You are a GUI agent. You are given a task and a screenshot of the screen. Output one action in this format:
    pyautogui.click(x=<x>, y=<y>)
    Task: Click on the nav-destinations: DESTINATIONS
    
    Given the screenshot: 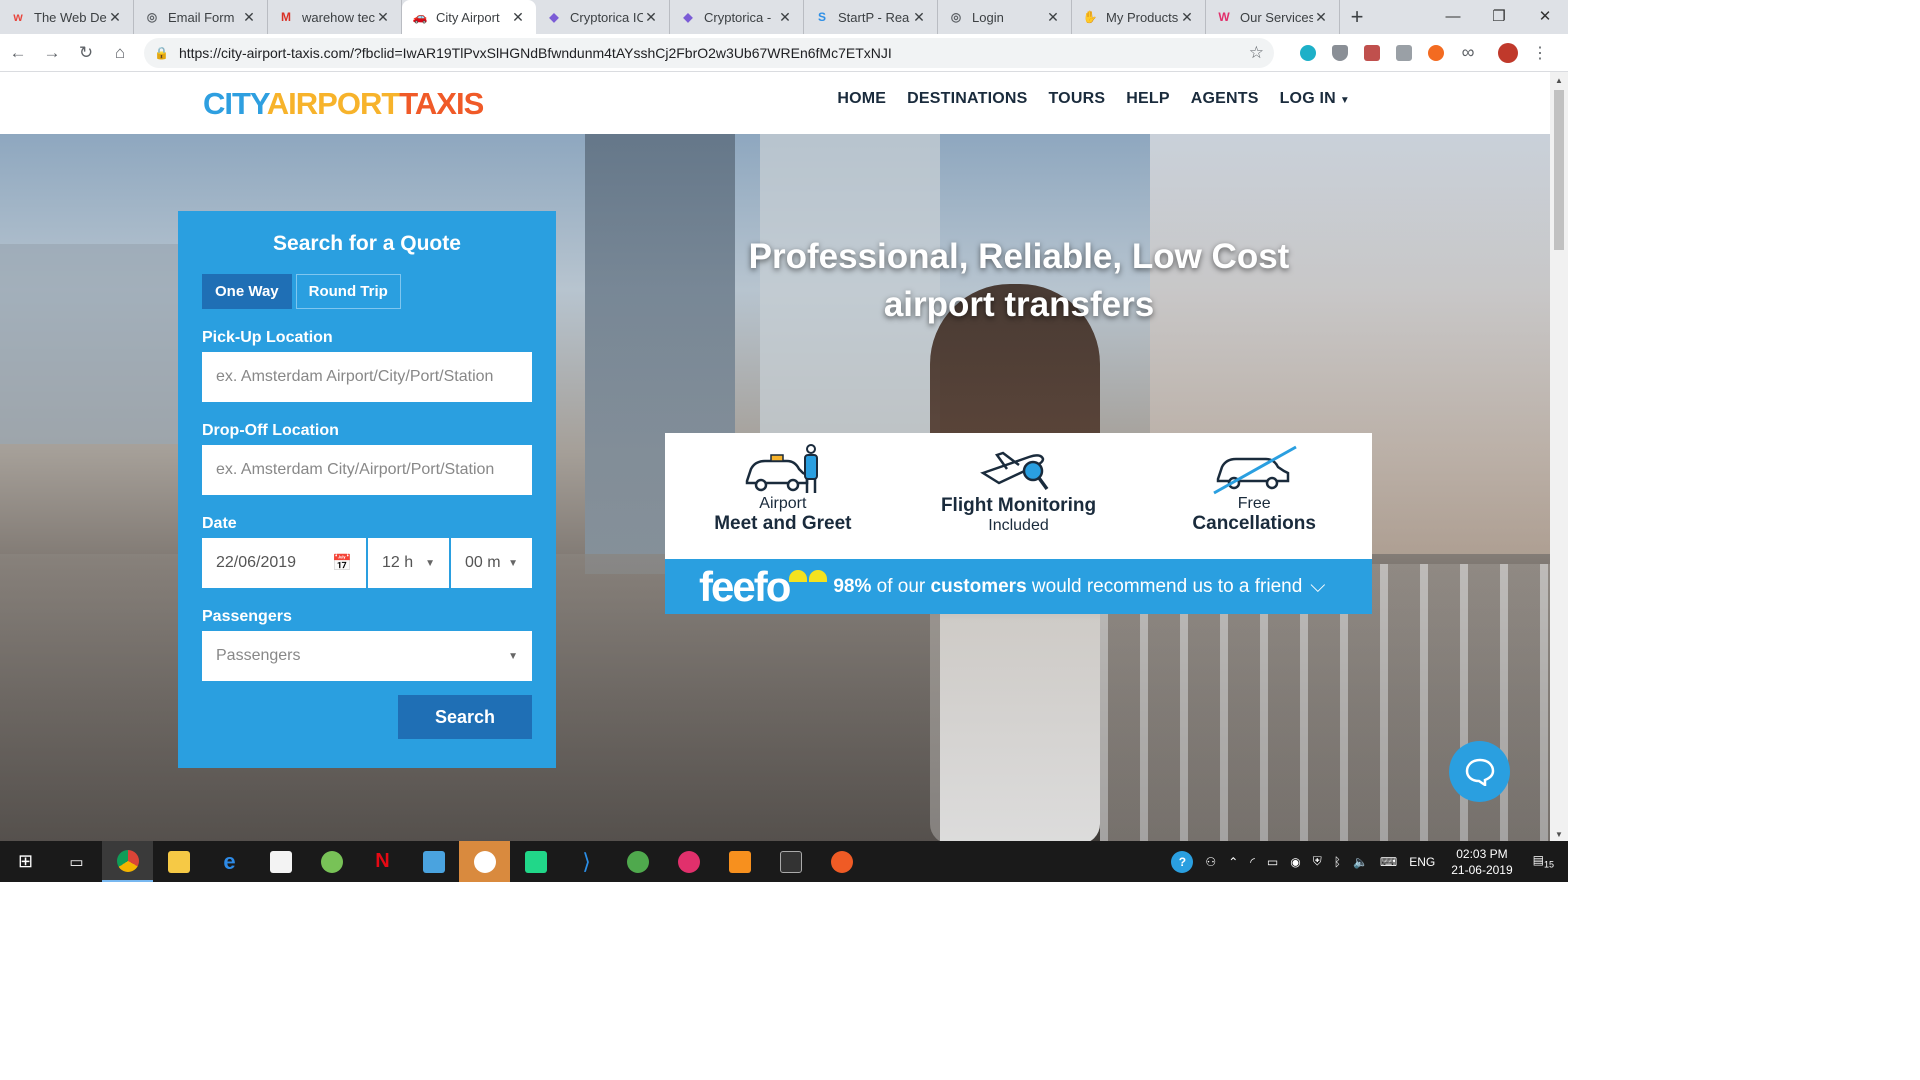 What is the action you would take?
    pyautogui.click(x=967, y=99)
    